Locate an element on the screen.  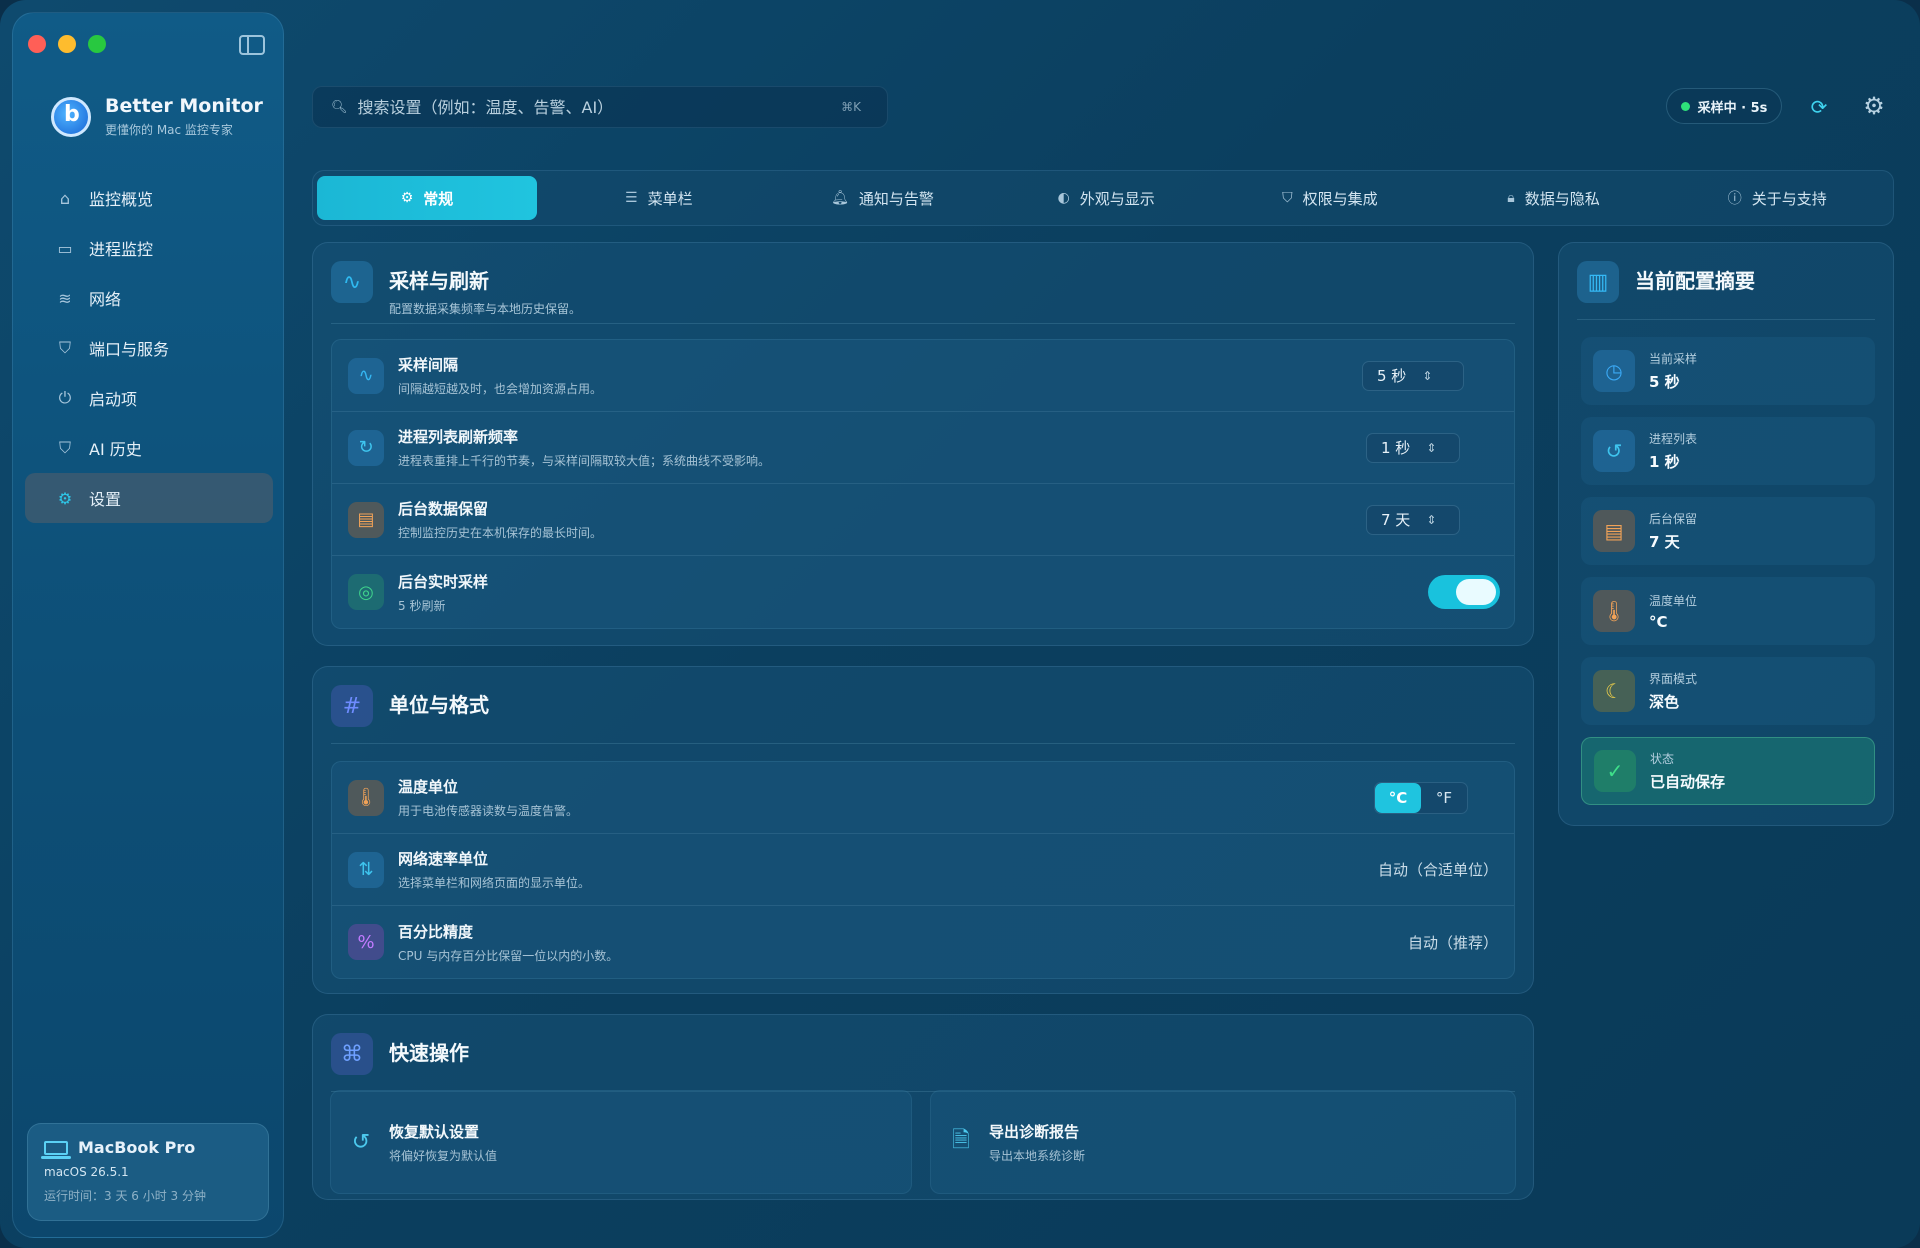
percent-precision-value: 自动（推荐） is located at coordinates (1453, 942).